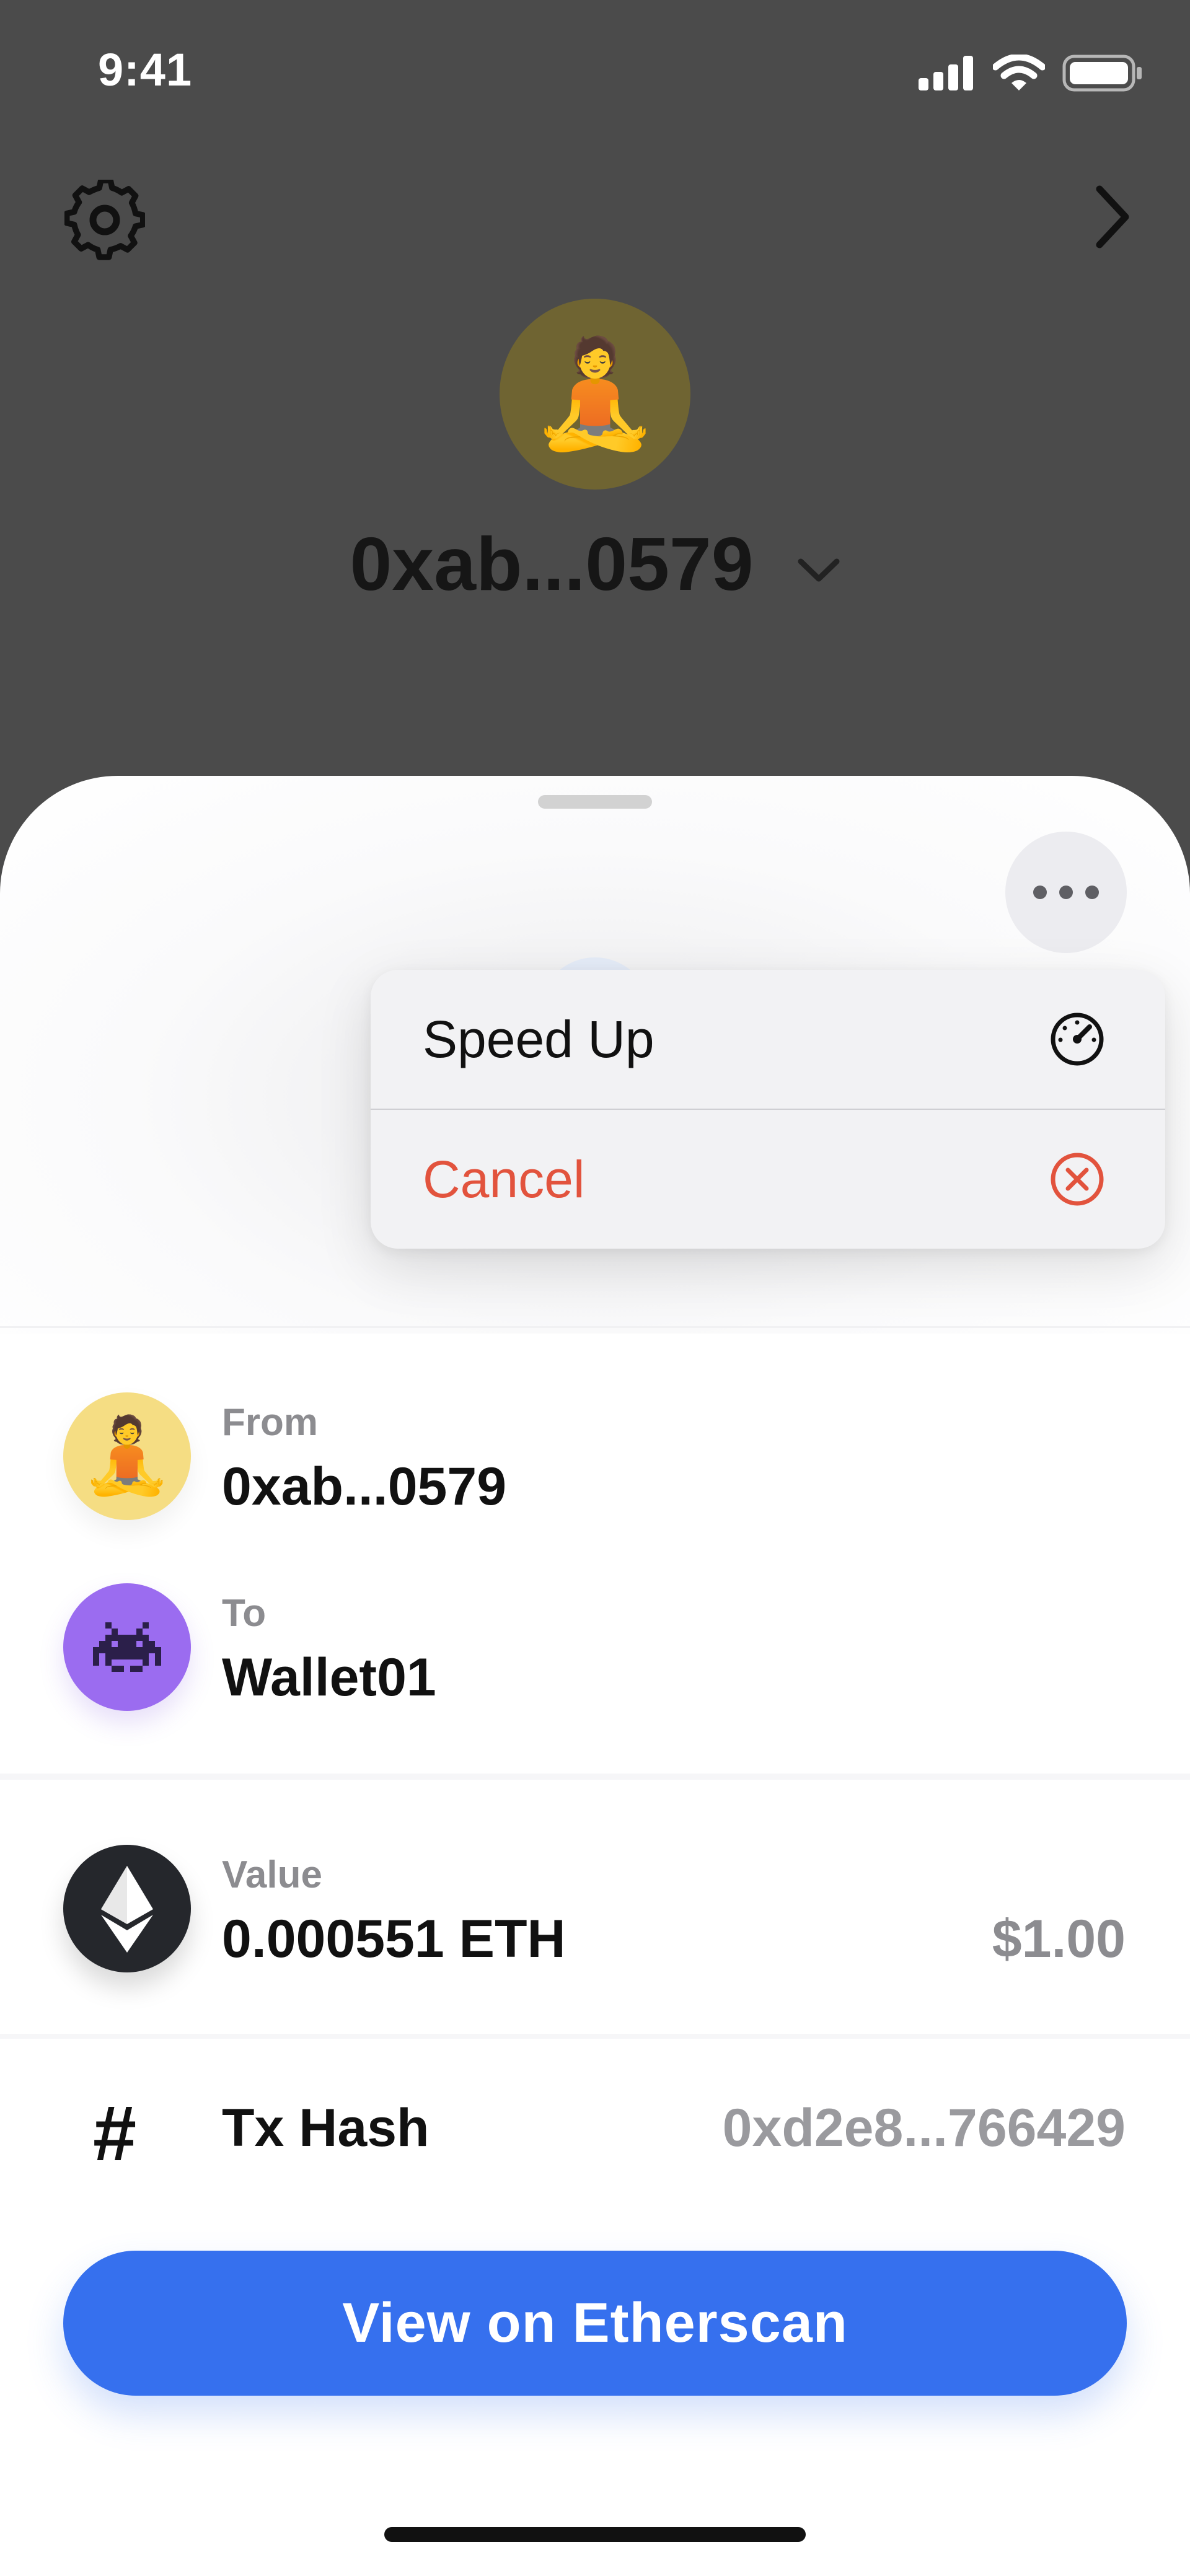 The image size is (1190, 2576). I want to click on home-indicator, so click(595, 2534).